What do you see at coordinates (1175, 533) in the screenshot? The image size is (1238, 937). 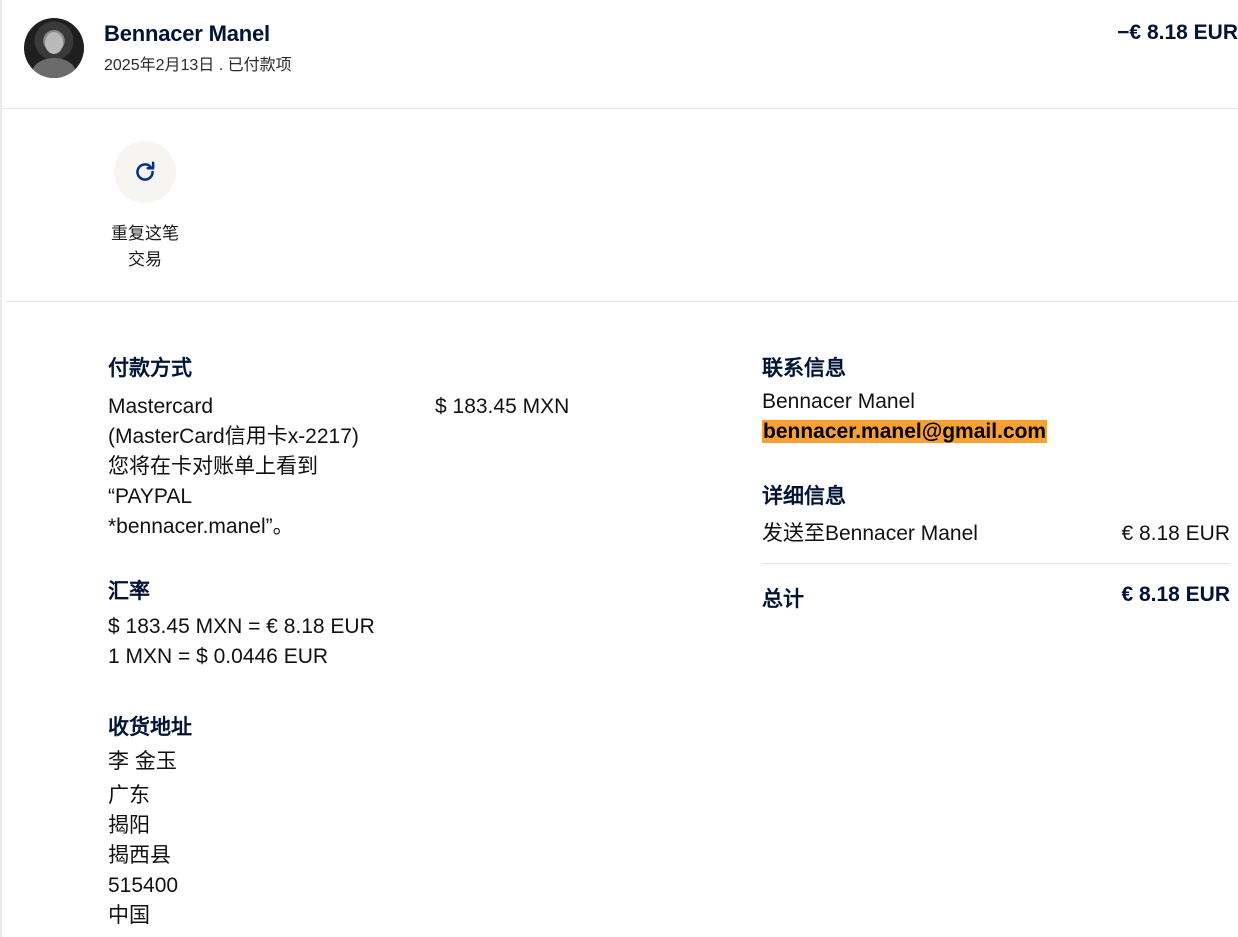 I see `details-row-value: € 8.18 EUR` at bounding box center [1175, 533].